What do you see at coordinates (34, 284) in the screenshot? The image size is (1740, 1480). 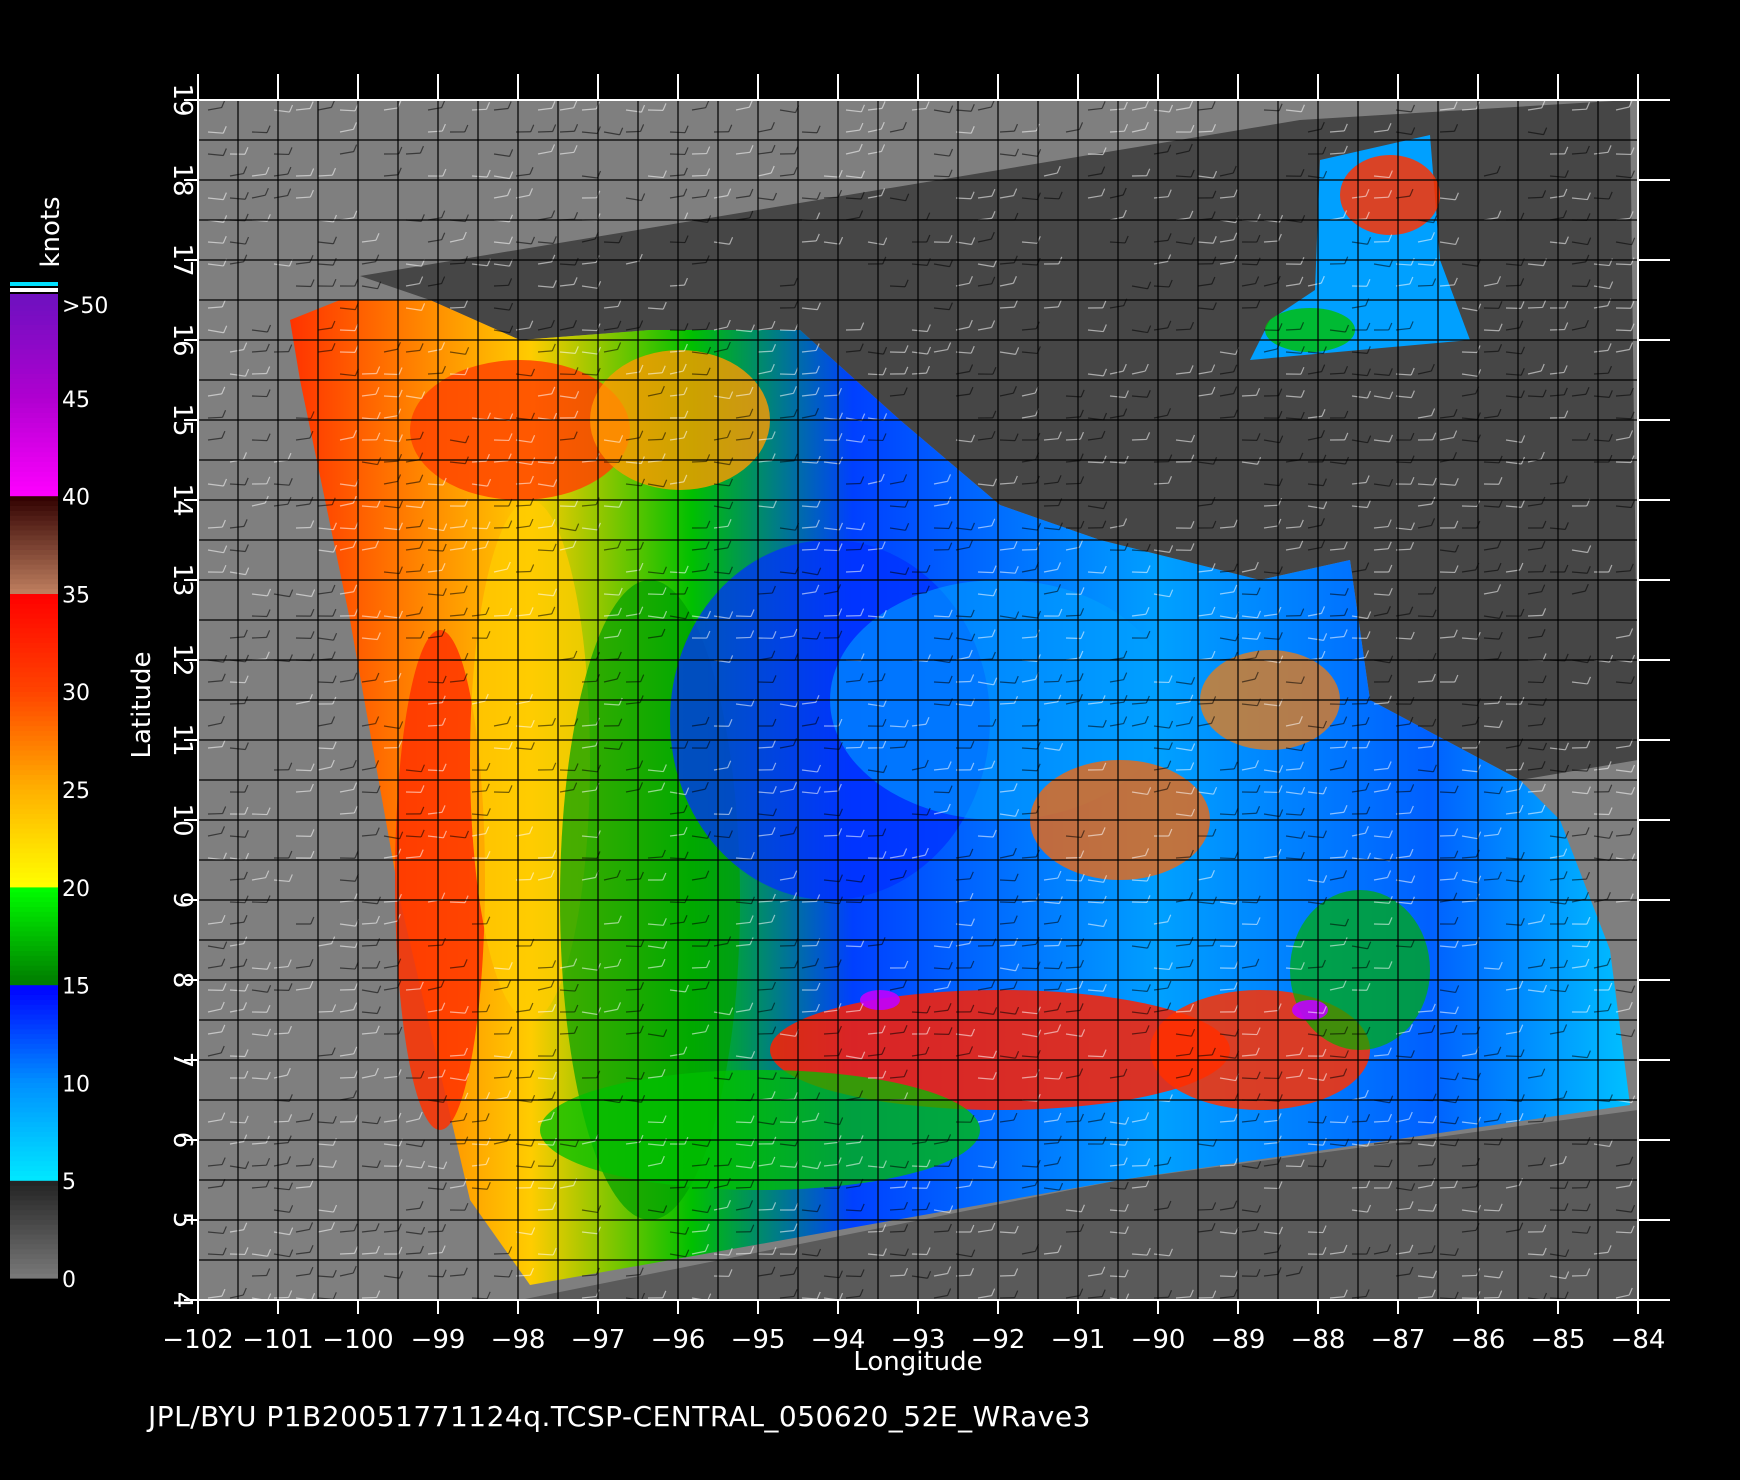 I see `colorbar-cap-cyan` at bounding box center [34, 284].